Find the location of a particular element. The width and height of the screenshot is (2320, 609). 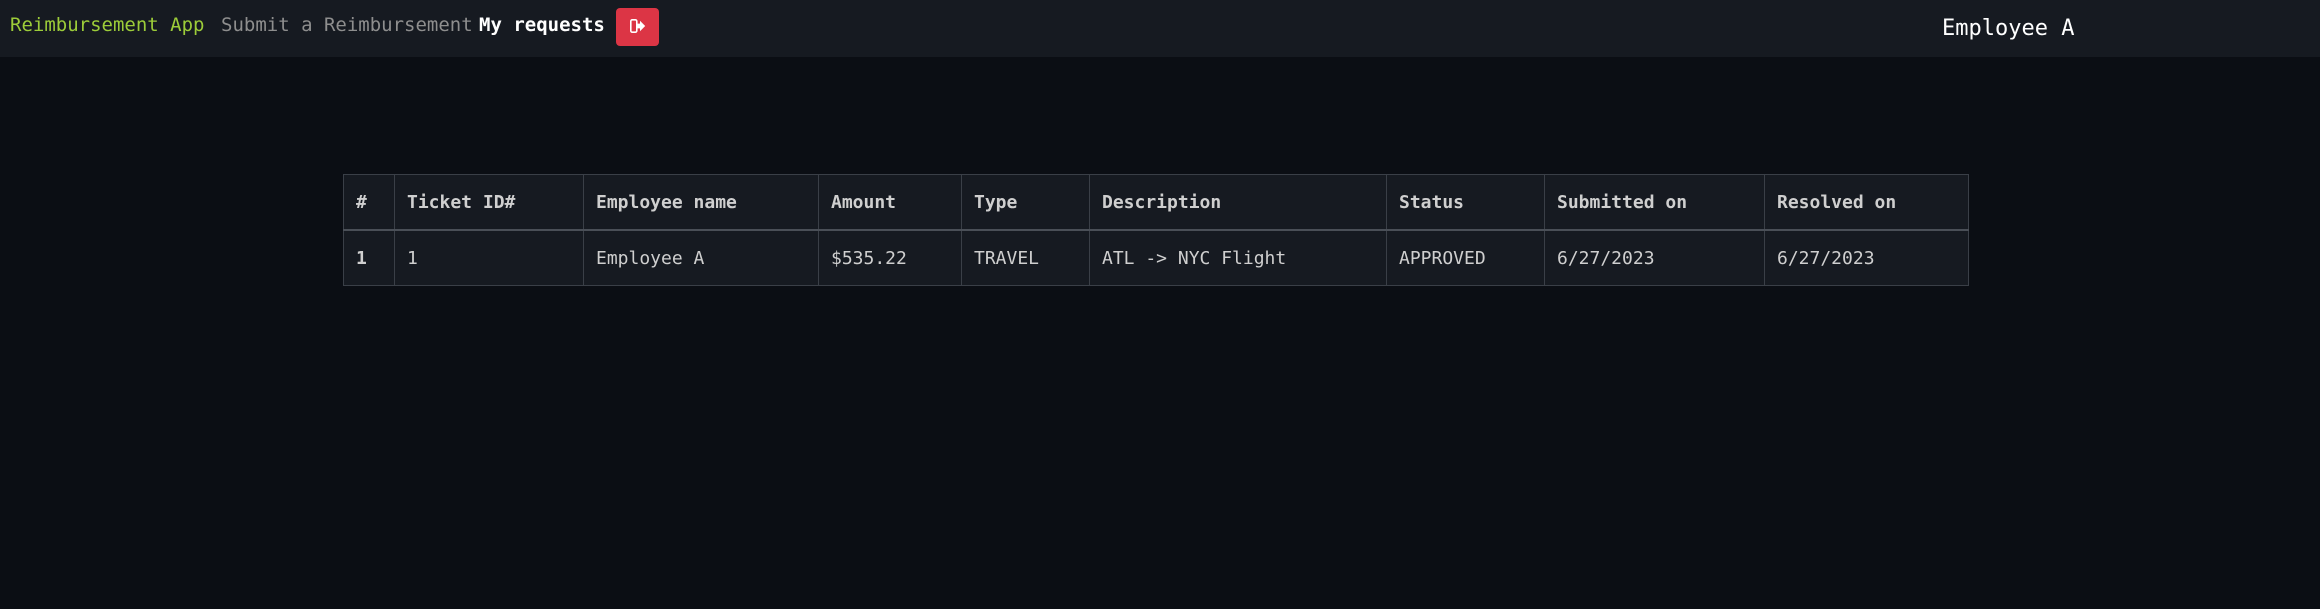

column-header-status: Status is located at coordinates (1465, 202).